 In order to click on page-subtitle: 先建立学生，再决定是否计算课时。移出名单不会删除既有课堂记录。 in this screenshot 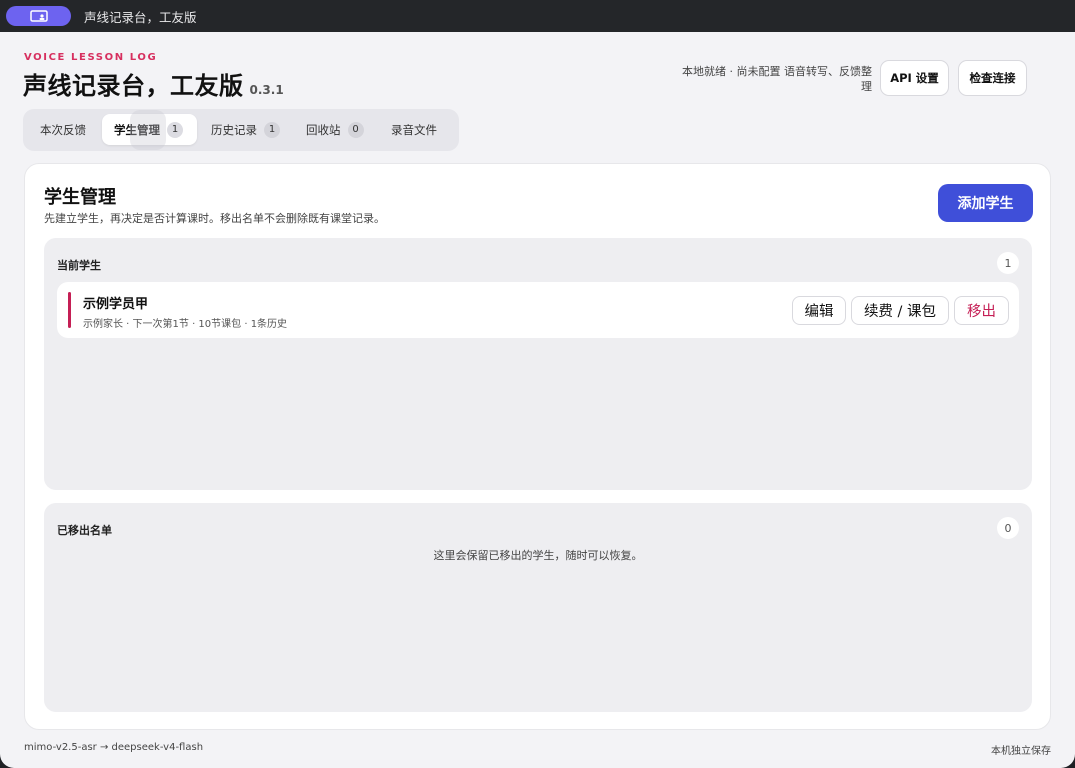, I will do `click(214, 218)`.